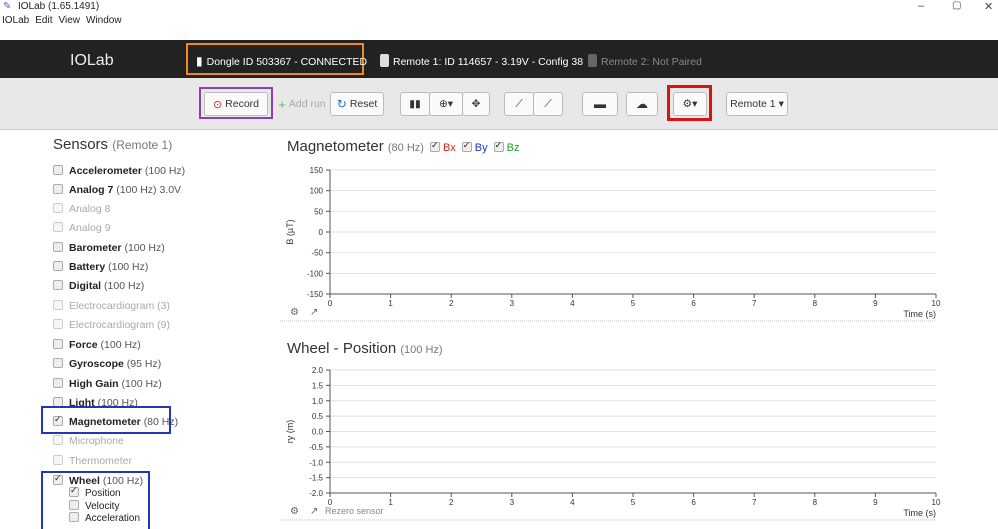 The image size is (998, 529). Describe the element at coordinates (97, 345) in the screenshot. I see `sensor-item: Force (100 Hz)` at that location.